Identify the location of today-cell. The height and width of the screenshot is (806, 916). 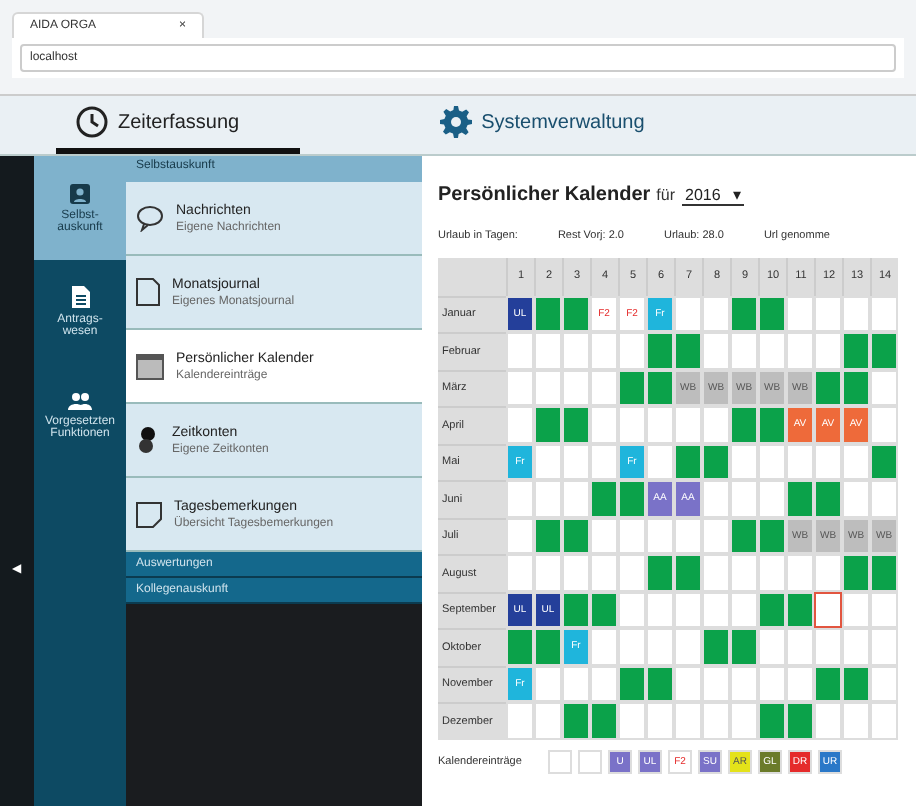
(828, 609).